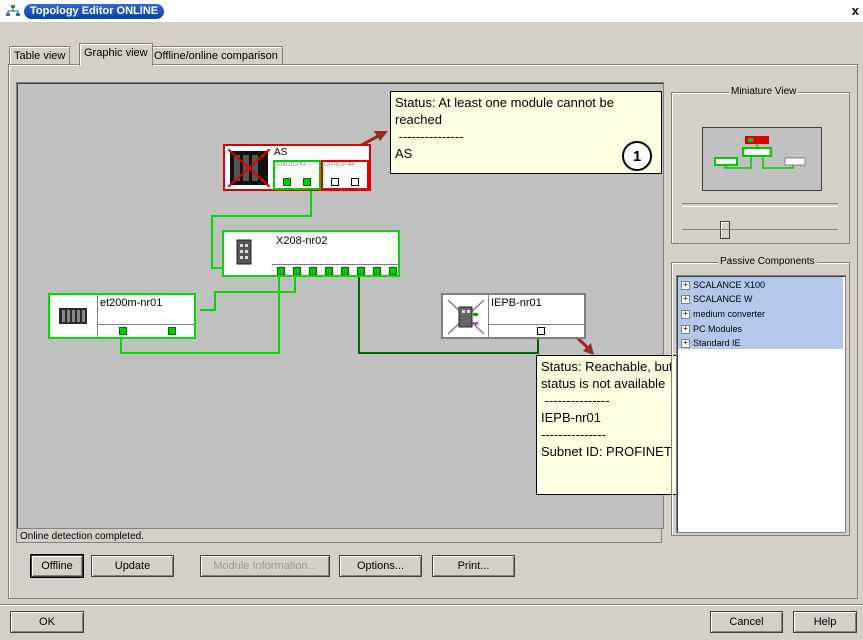 The width and height of the screenshot is (863, 640). I want to click on plc-rack-error-icon, so click(249, 168).